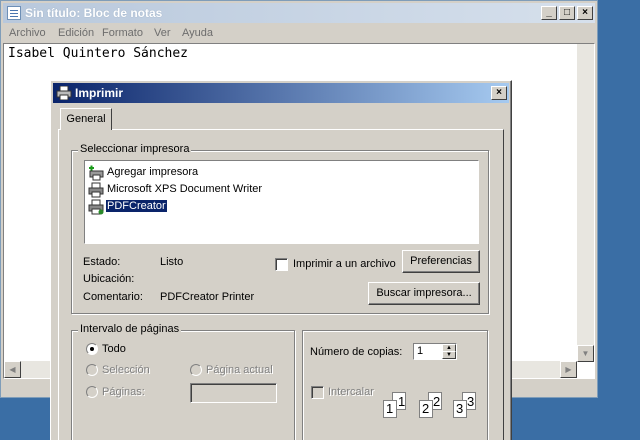  Describe the element at coordinates (92, 392) in the screenshot. I see `range-pages-radio` at that location.